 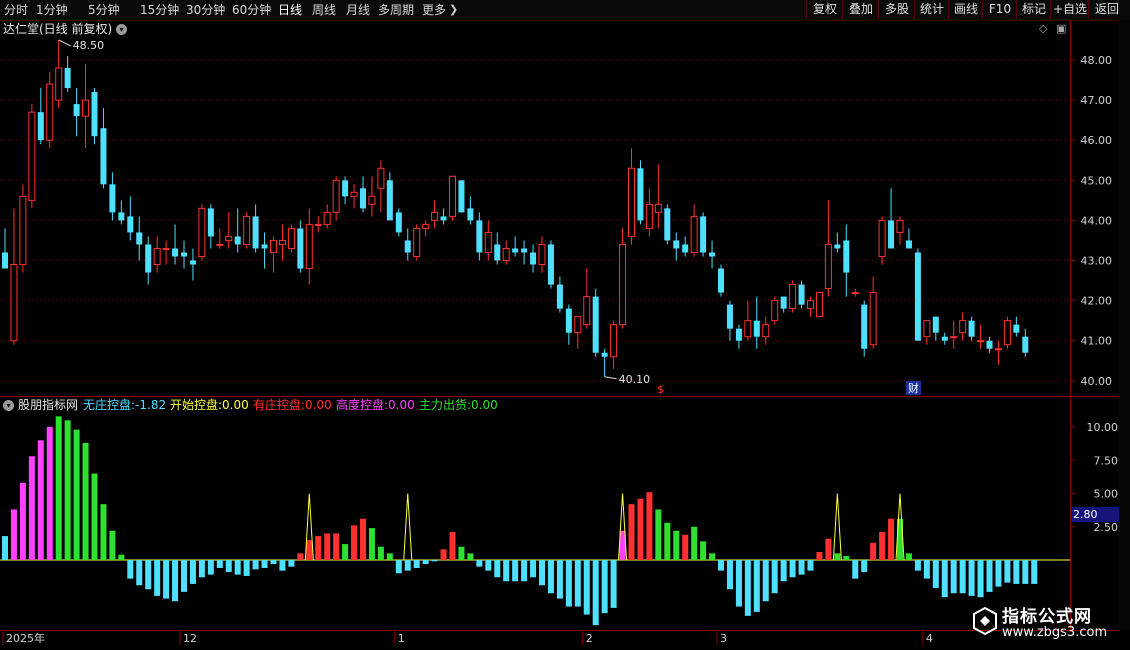 What do you see at coordinates (401, 638) in the screenshot?
I see `date-label: 1` at bounding box center [401, 638].